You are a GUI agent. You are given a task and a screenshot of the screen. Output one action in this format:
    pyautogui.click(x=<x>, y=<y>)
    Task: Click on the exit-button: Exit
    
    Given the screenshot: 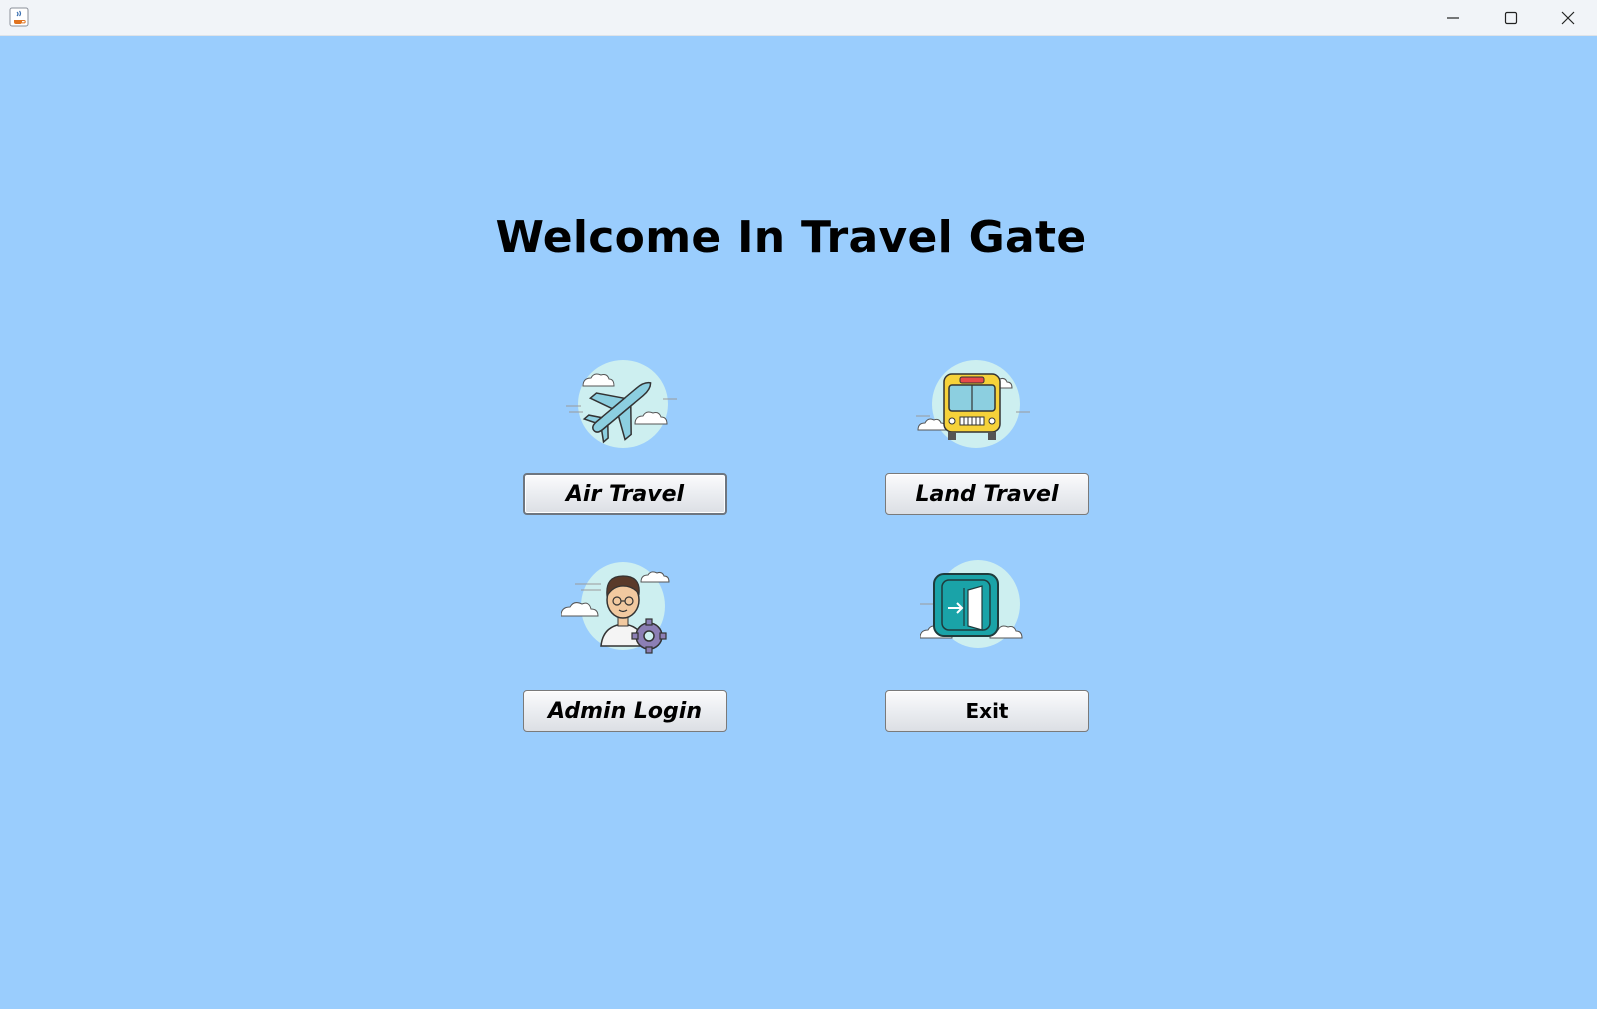 What is the action you would take?
    pyautogui.click(x=987, y=711)
    